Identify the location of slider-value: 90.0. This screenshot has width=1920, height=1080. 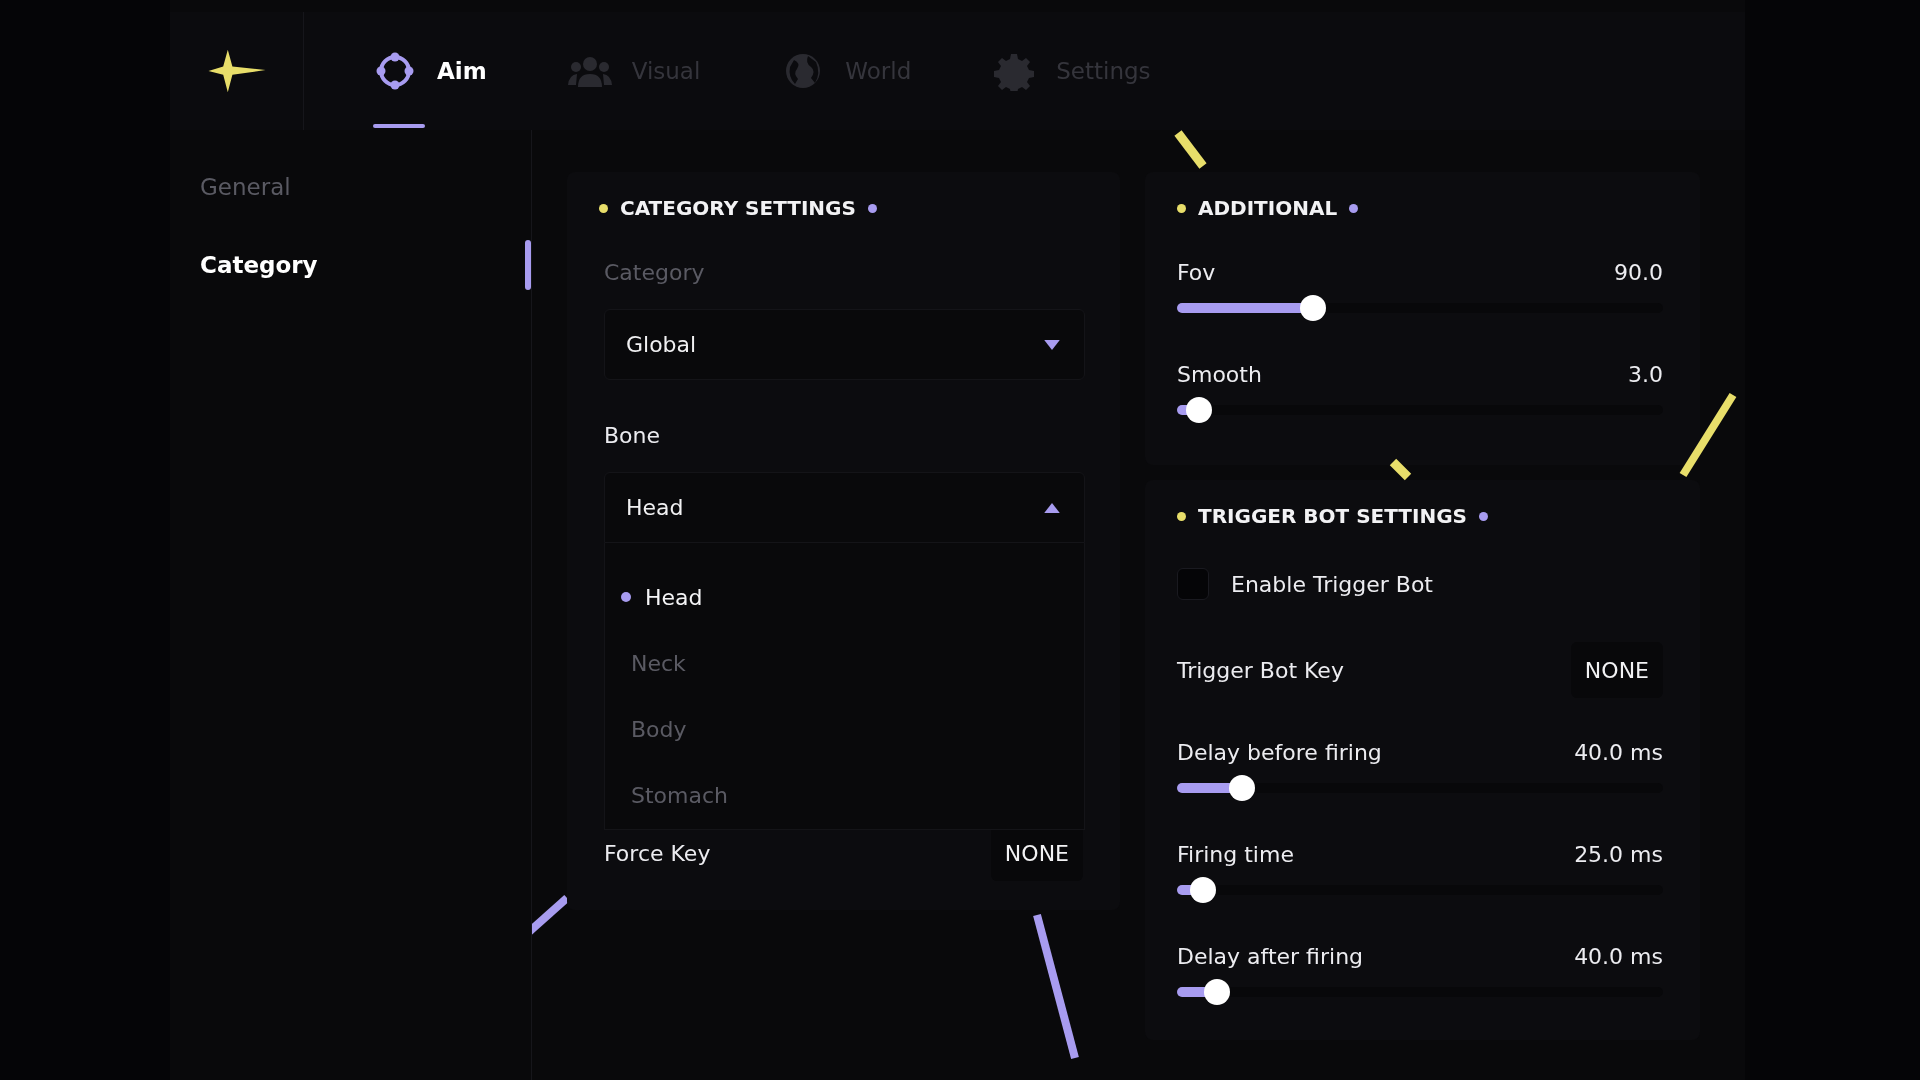
(1638, 272).